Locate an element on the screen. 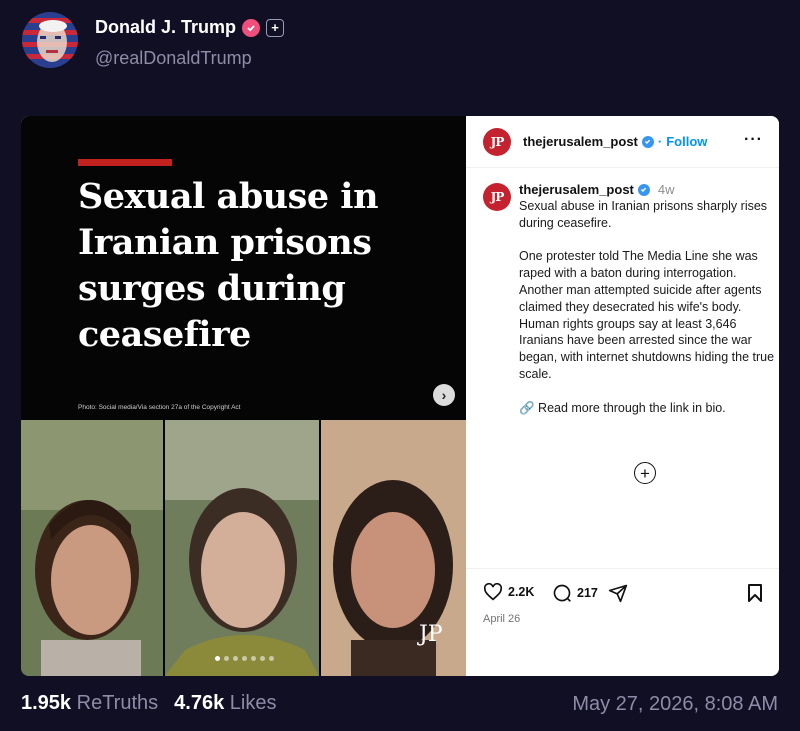 The image size is (800, 731). caption-link-line: 🔗 Read more through the link in bio. is located at coordinates (647, 408).